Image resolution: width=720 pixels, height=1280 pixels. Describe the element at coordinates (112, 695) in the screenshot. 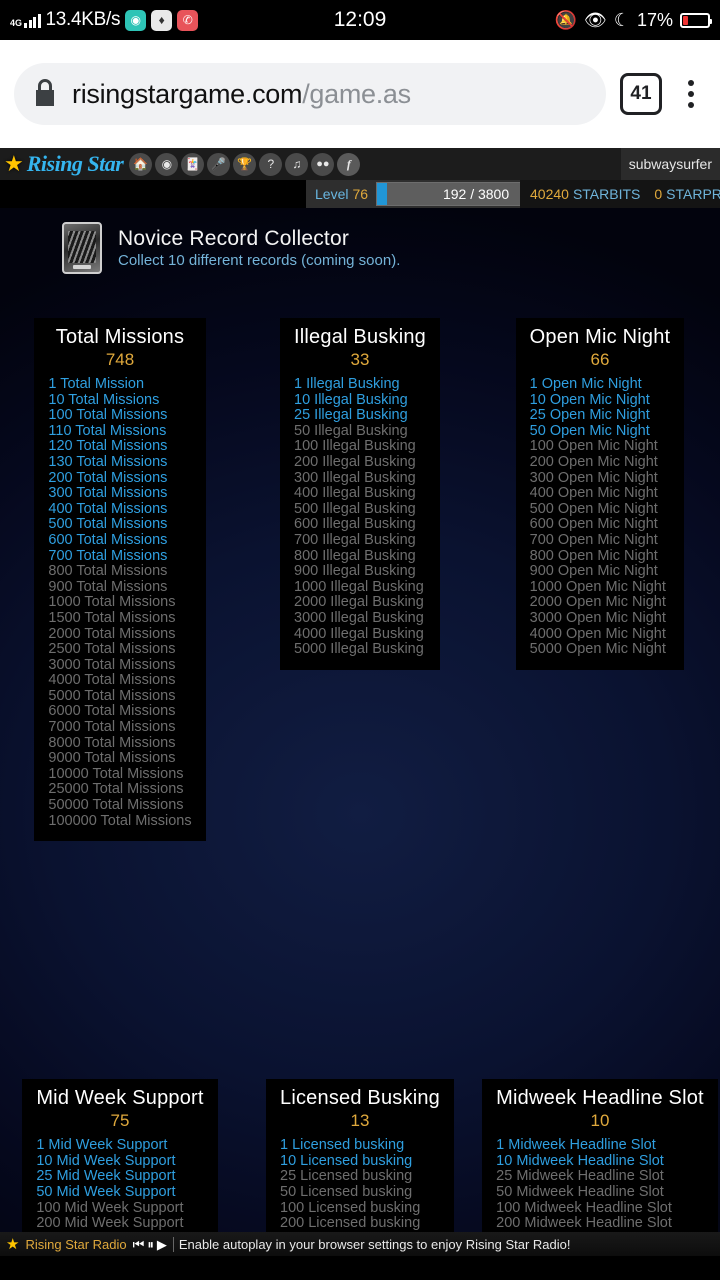

I see `achievement-item: 5000 Total Missions` at that location.